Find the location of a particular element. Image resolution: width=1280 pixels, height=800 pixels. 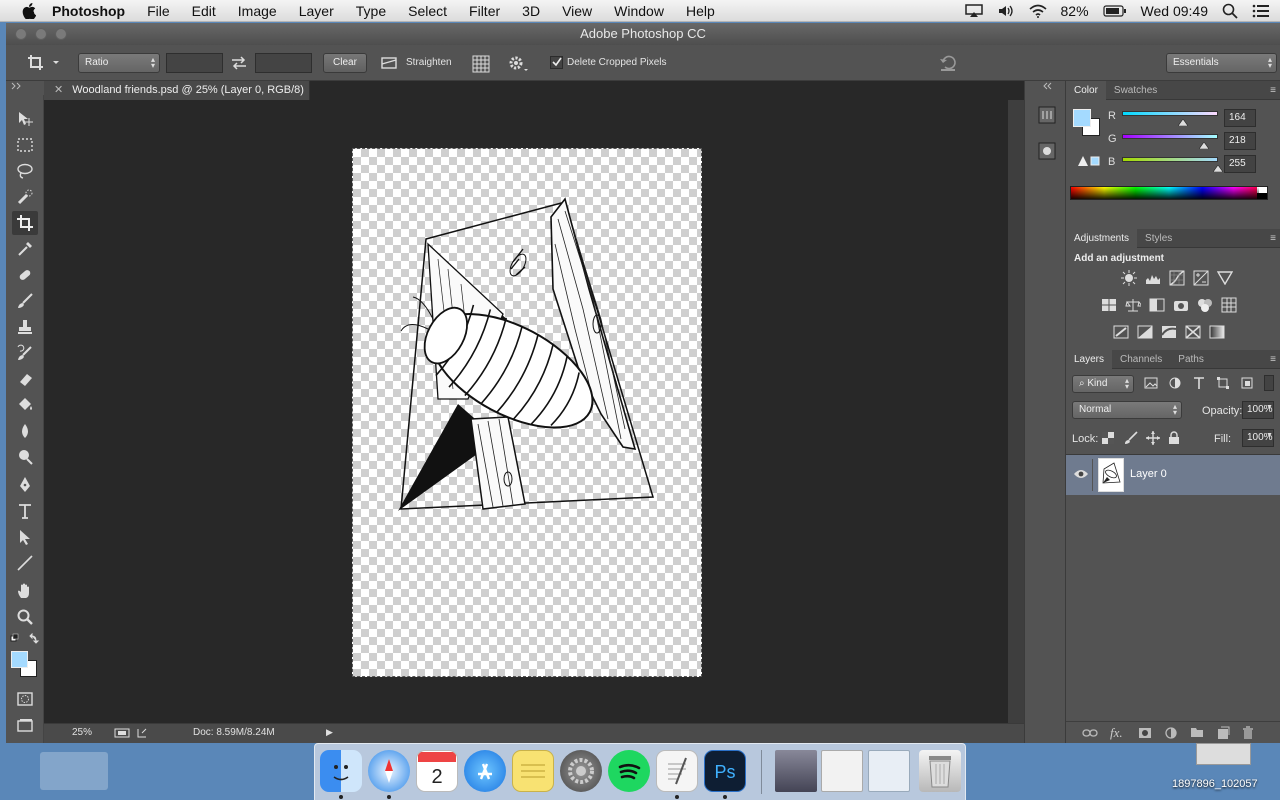

color-panel-foreground-swatch is located at coordinates (1082, 118).